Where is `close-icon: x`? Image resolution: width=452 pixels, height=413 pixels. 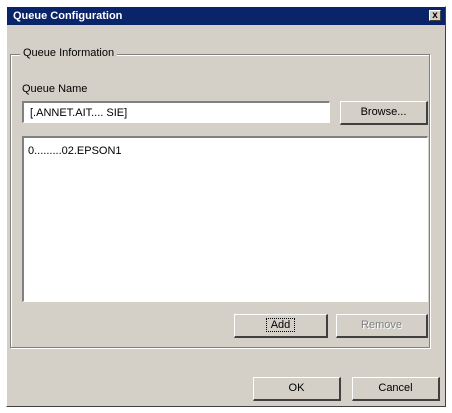 close-icon: x is located at coordinates (435, 15).